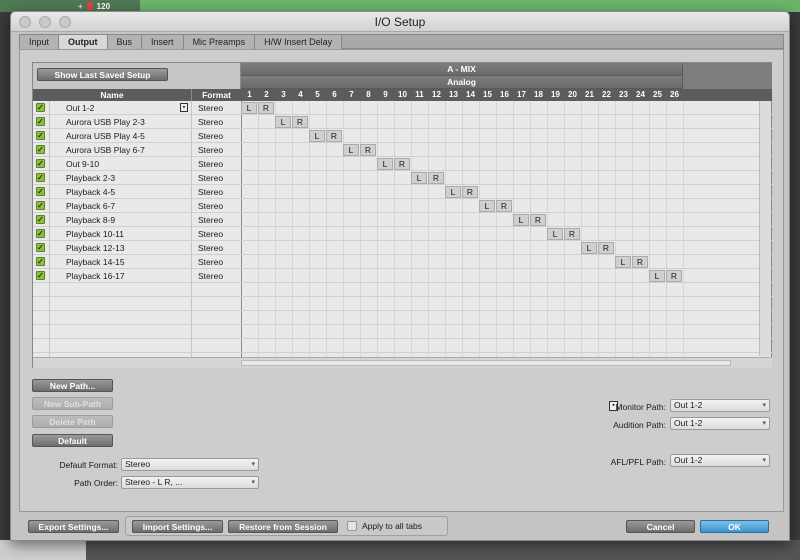  What do you see at coordinates (105, 150) in the screenshot?
I see `path-name: Aurora USB Play 6-7` at bounding box center [105, 150].